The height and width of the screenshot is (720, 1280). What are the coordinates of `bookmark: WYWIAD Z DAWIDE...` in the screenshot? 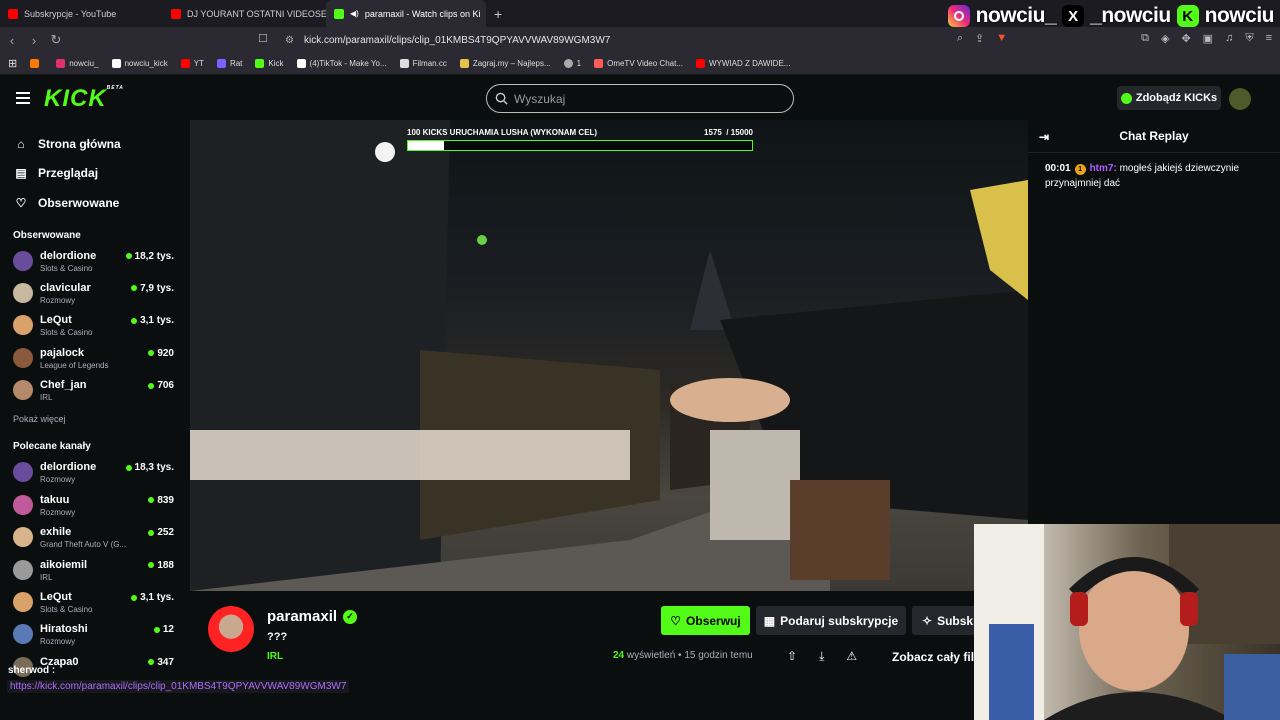 It's located at (743, 63).